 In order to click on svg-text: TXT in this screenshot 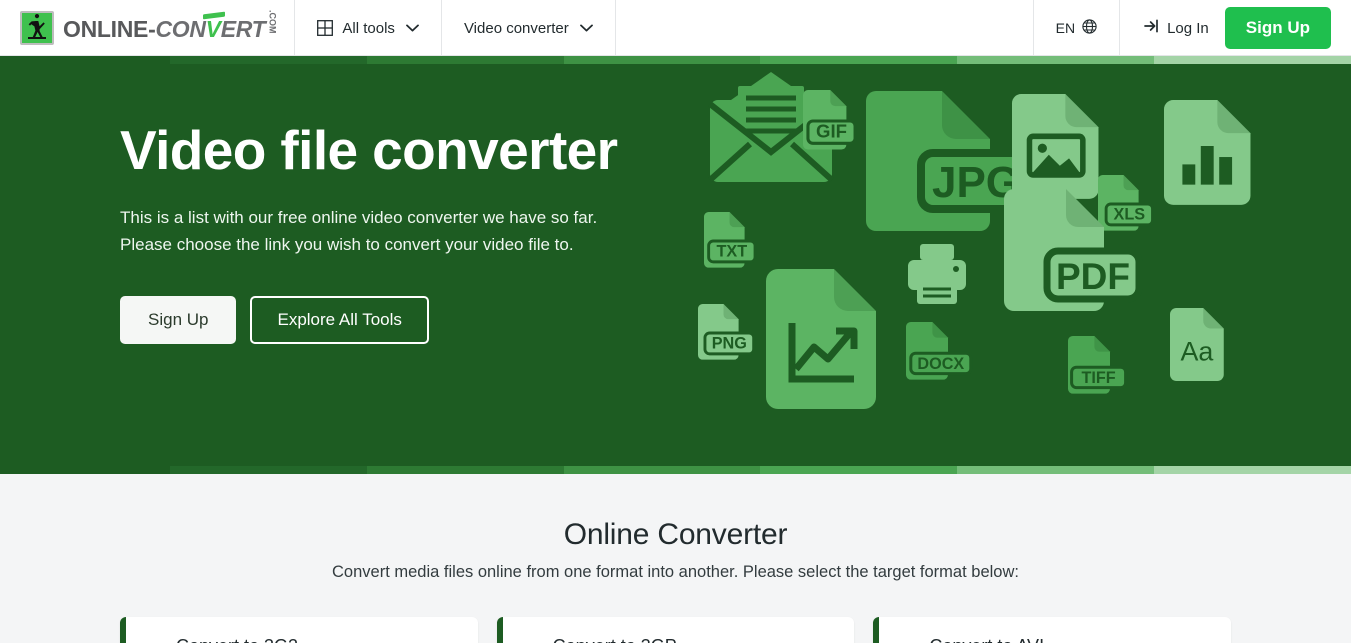, I will do `click(732, 252)`.